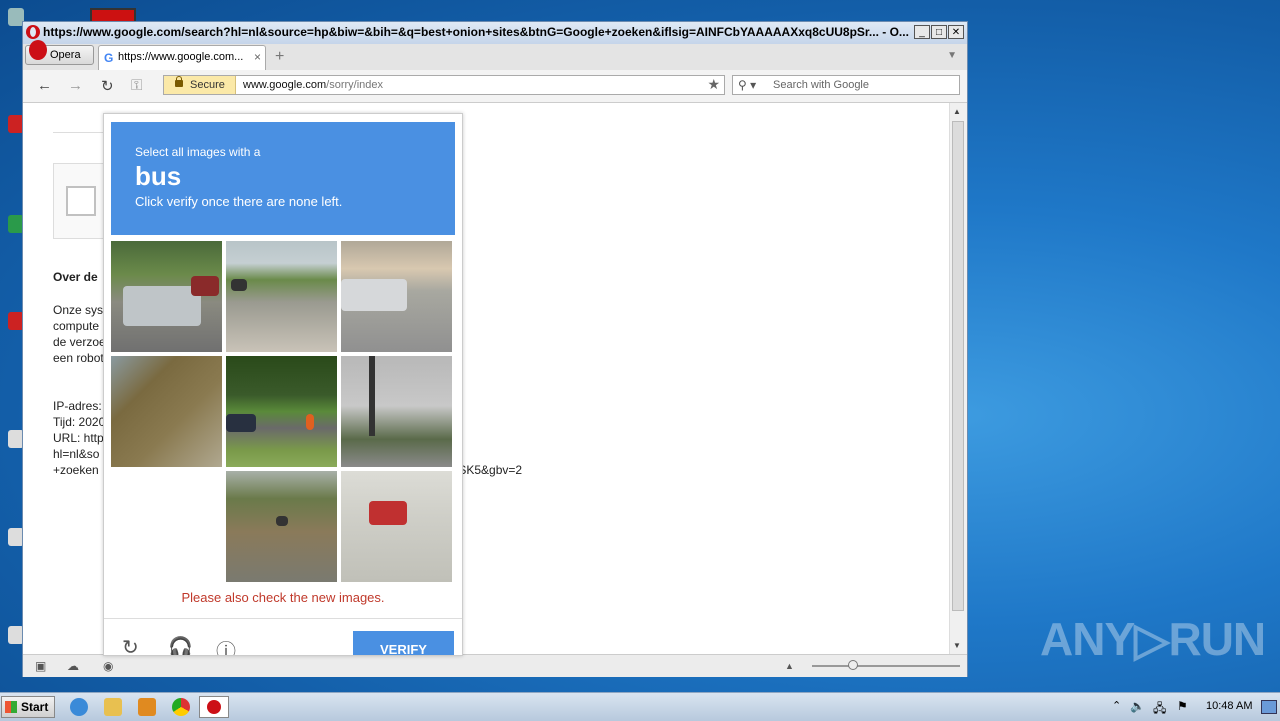 Image resolution: width=1280 pixels, height=721 pixels. Describe the element at coordinates (158, 176) in the screenshot. I see `target-word: bus` at that location.